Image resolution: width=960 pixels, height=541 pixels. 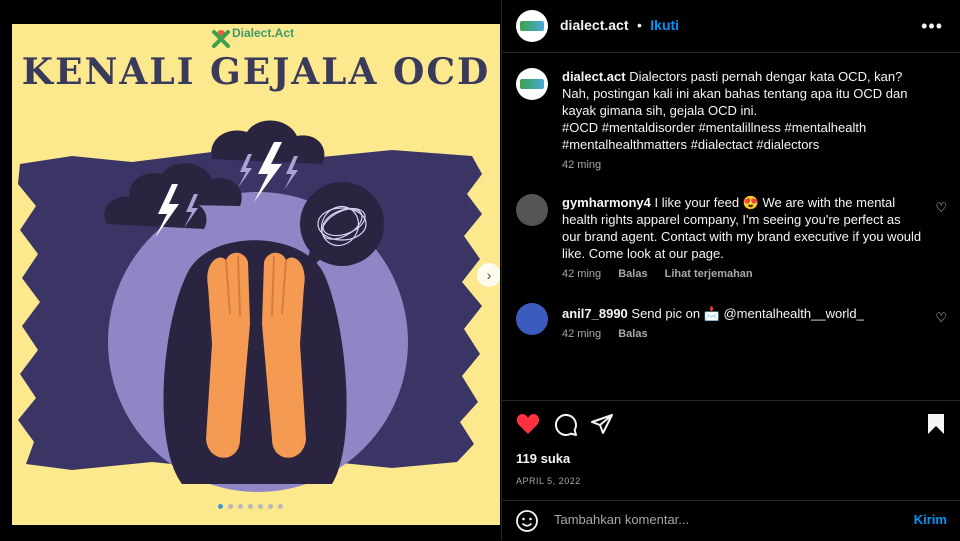 I want to click on caption-time: 42 ming, so click(x=581, y=165).